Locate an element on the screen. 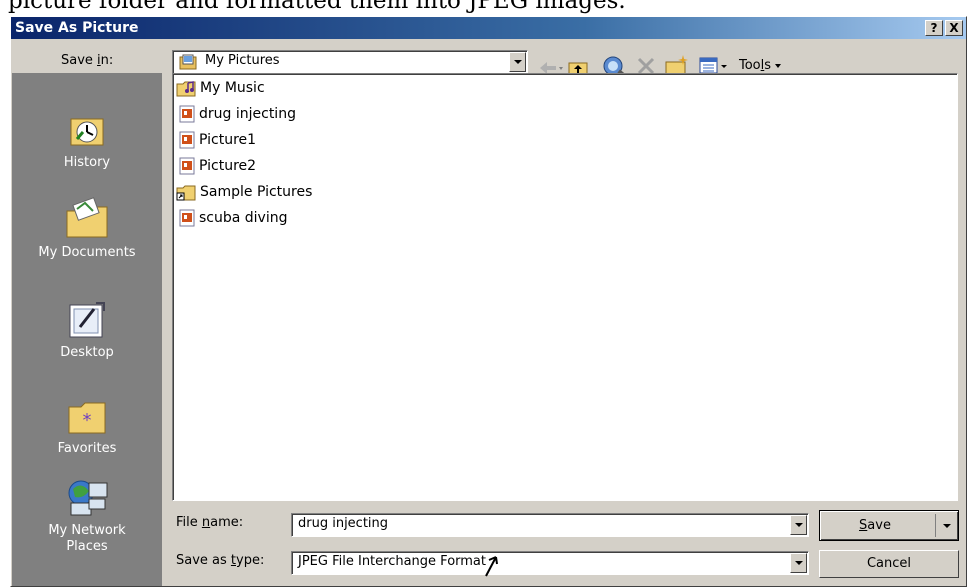 This screenshot has width=967, height=587. title-bar: Save As Picture ? X is located at coordinates (488, 28).